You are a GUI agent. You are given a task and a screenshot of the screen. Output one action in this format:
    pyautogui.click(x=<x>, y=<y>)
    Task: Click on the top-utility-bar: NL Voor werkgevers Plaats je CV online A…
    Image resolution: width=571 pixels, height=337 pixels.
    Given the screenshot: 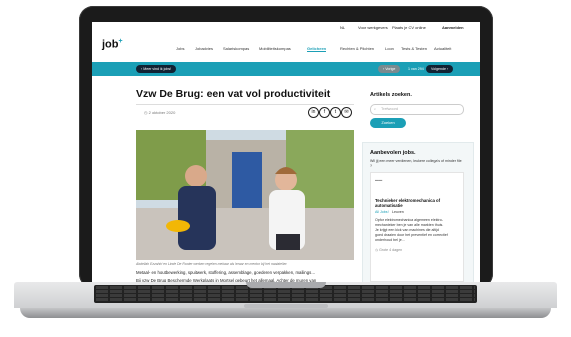 What is the action you would take?
    pyautogui.click(x=286, y=27)
    